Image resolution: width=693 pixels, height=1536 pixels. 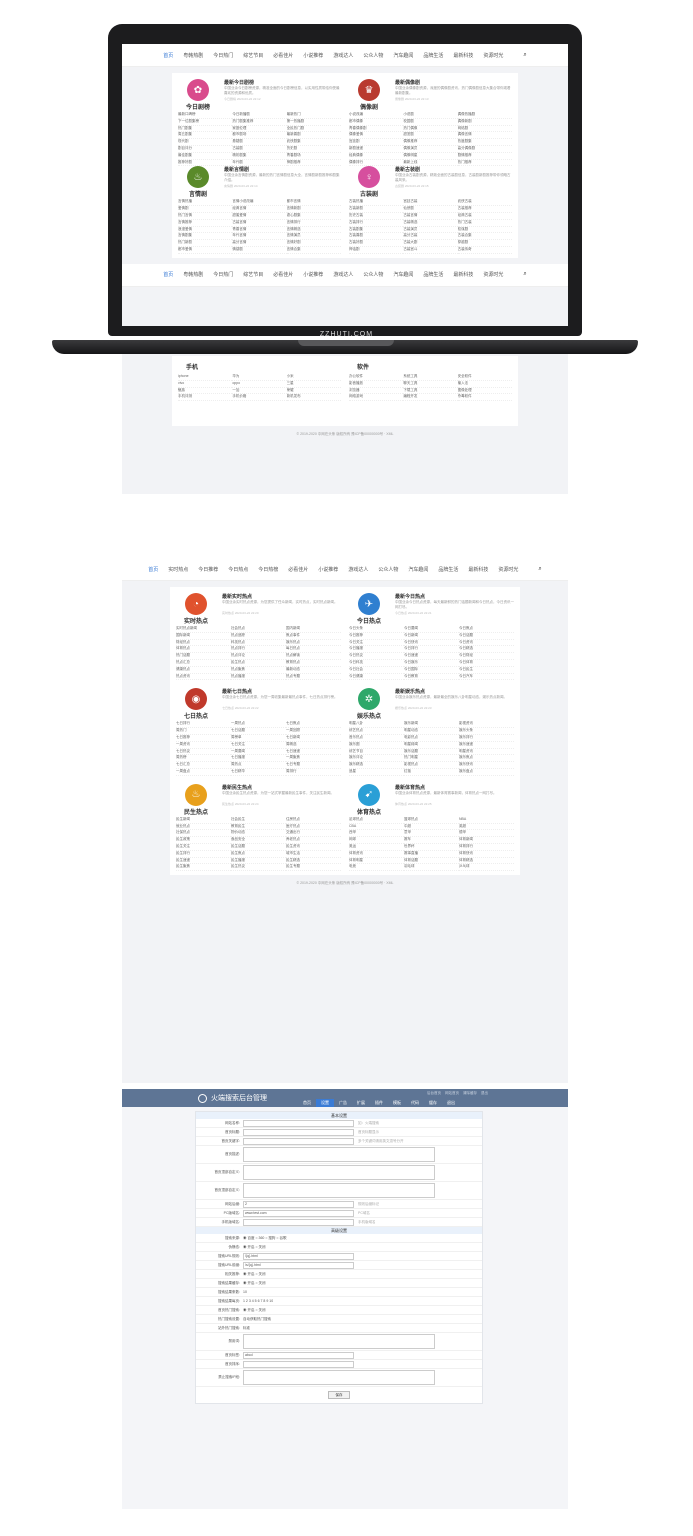 What do you see at coordinates (223, 55) in the screenshot?
I see `nav-link: 今日热门` at bounding box center [223, 55].